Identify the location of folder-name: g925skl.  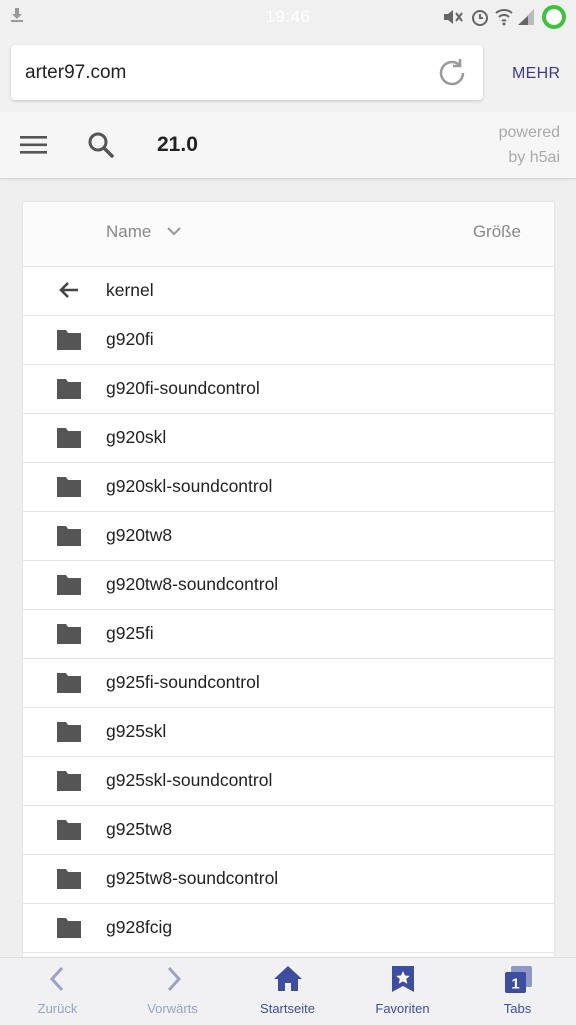
(136, 731).